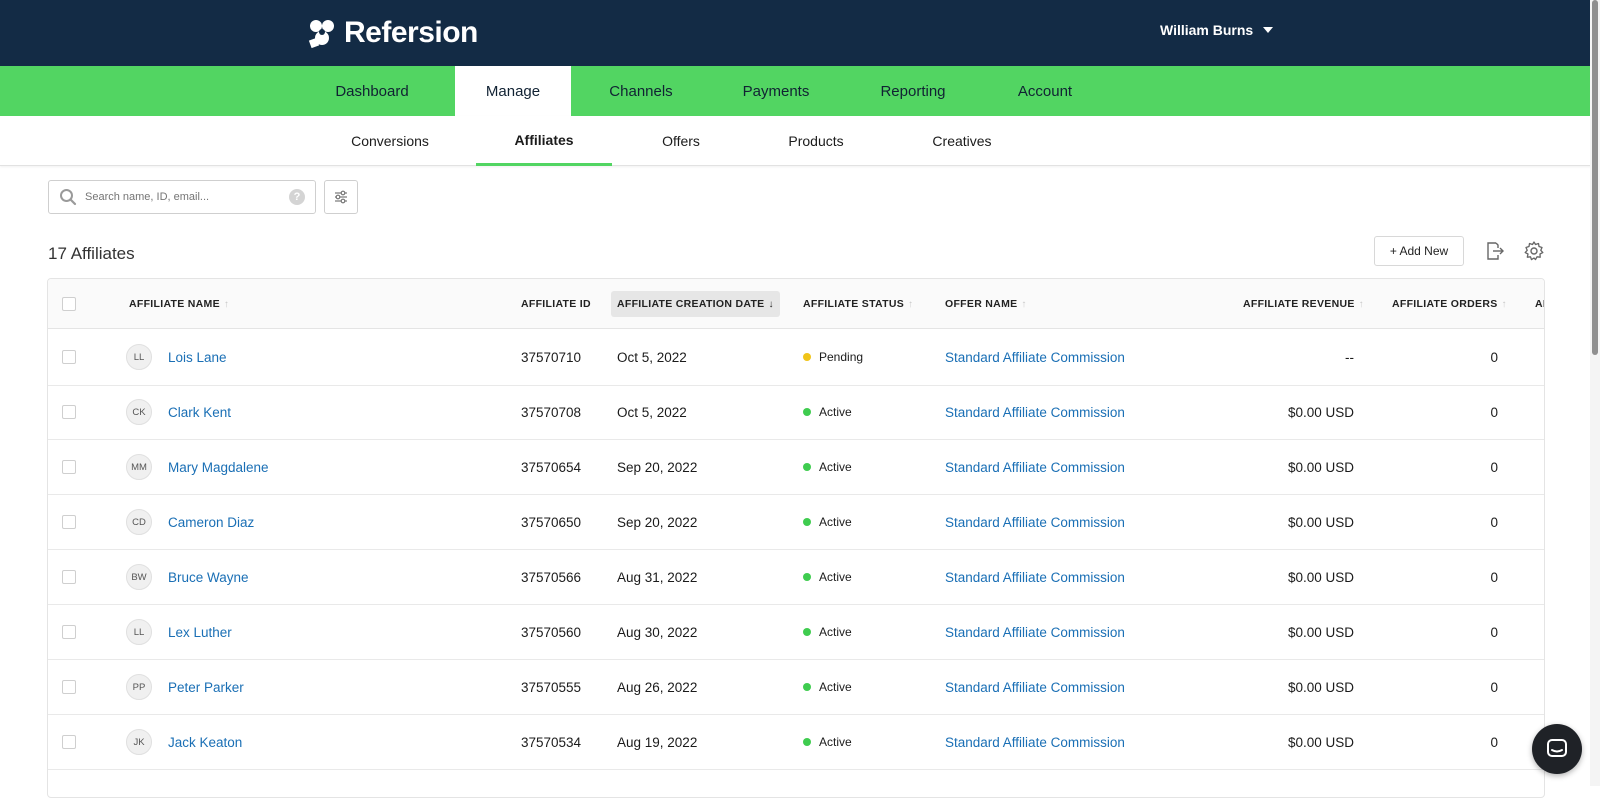 The image size is (1600, 798). I want to click on settings-button, so click(1534, 251).